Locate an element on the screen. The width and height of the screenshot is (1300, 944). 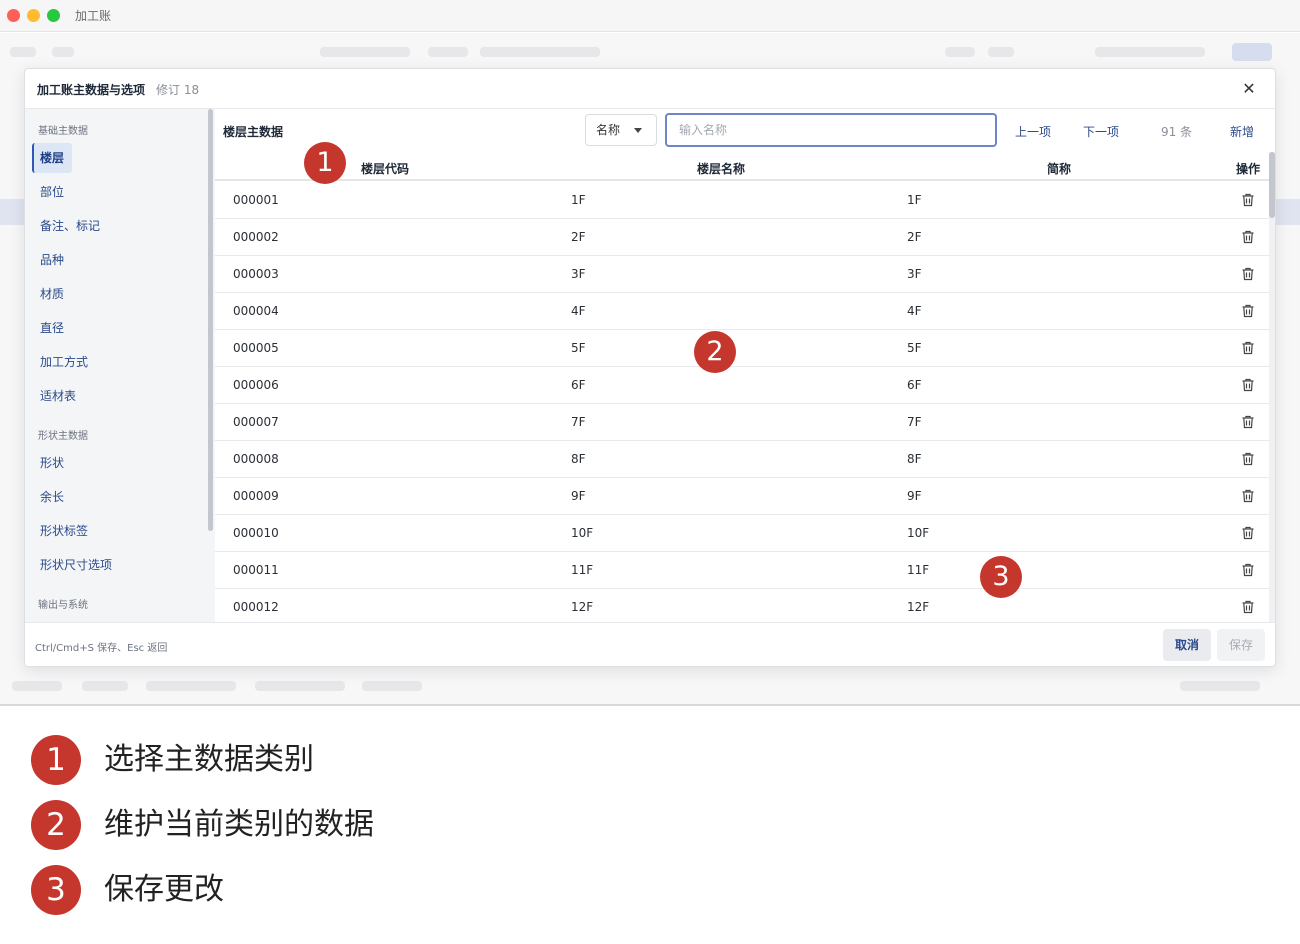
legend-marker-3: 3 is located at coordinates (56, 890).